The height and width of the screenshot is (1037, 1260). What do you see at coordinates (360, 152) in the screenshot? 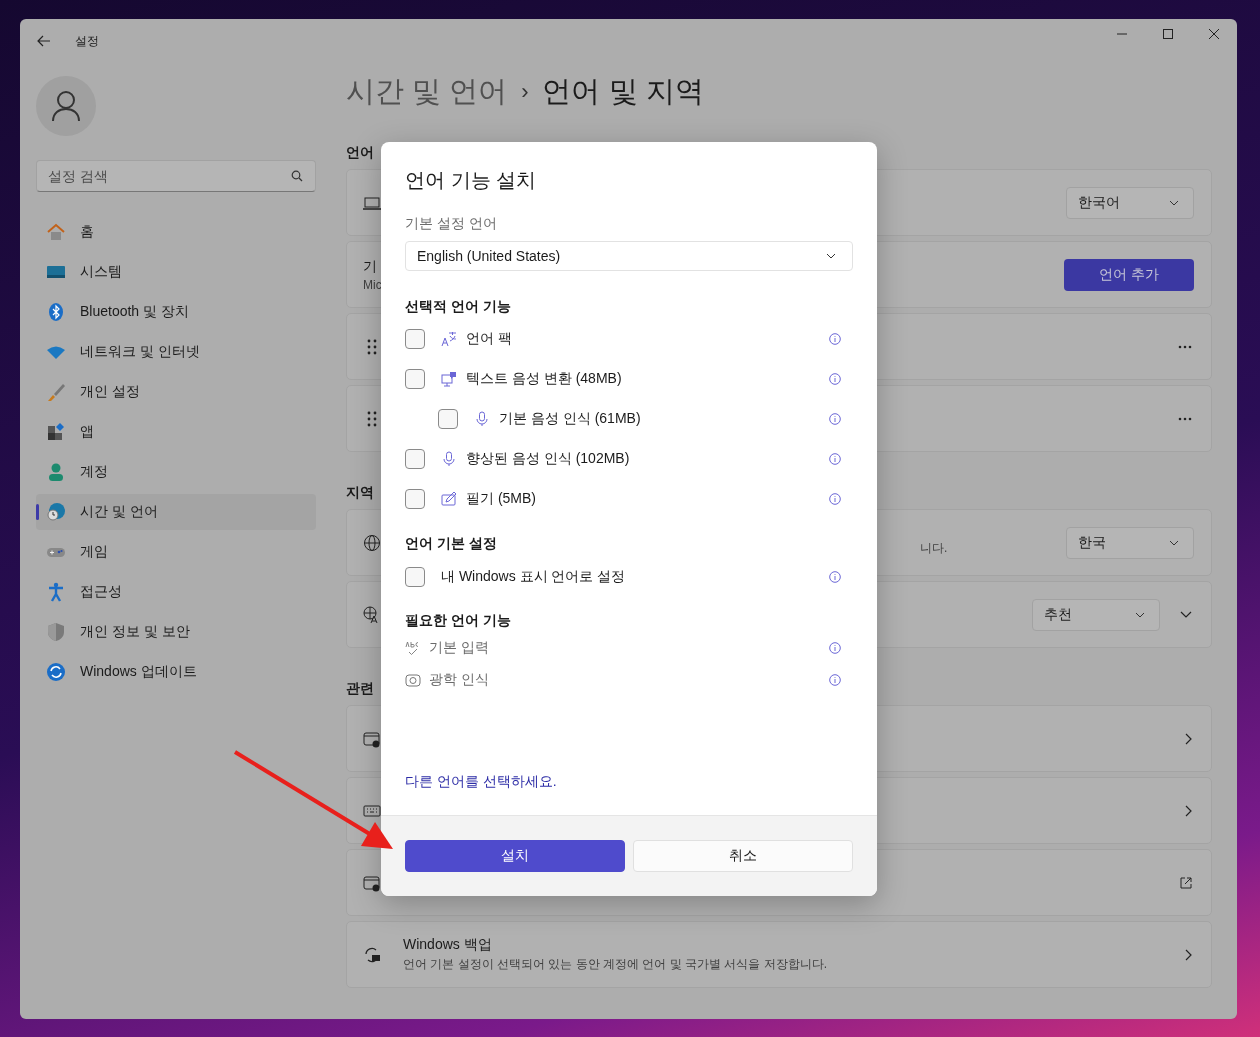
I see `section-heading: 언어` at bounding box center [360, 152].